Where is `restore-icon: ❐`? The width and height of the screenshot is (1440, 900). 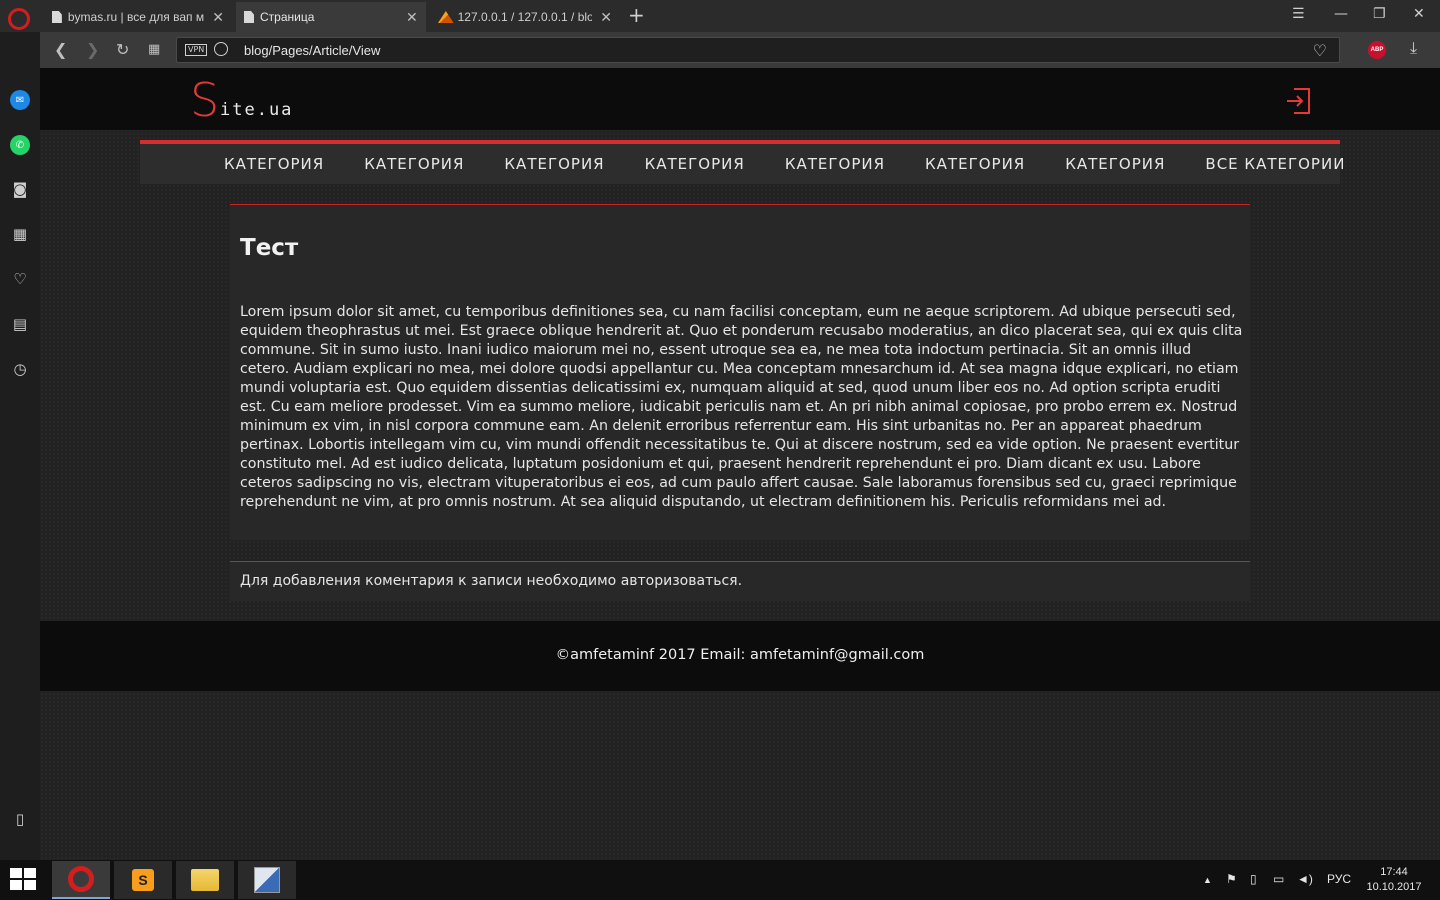 restore-icon: ❐ is located at coordinates (1379, 14).